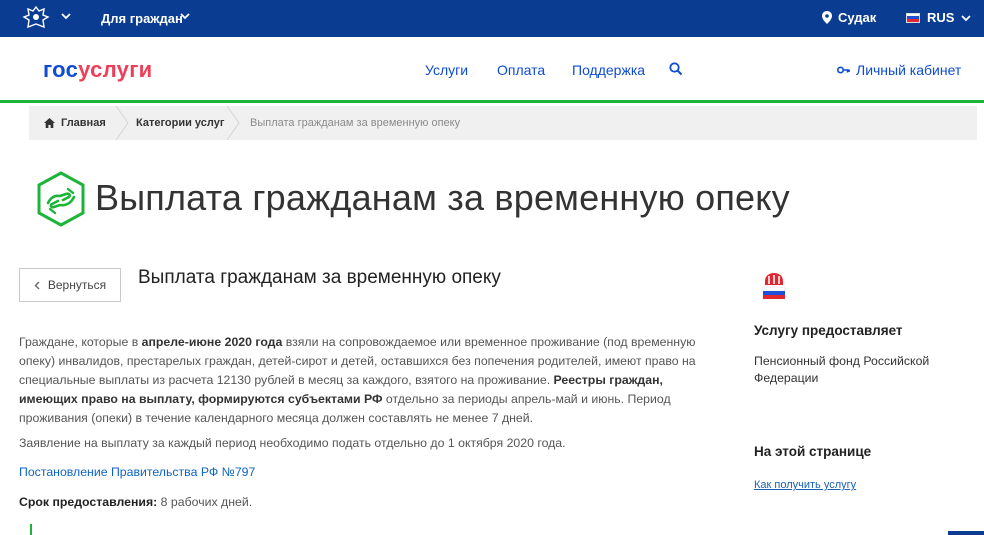 The image size is (984, 535). I want to click on nav-payment: Оплата, so click(521, 70).